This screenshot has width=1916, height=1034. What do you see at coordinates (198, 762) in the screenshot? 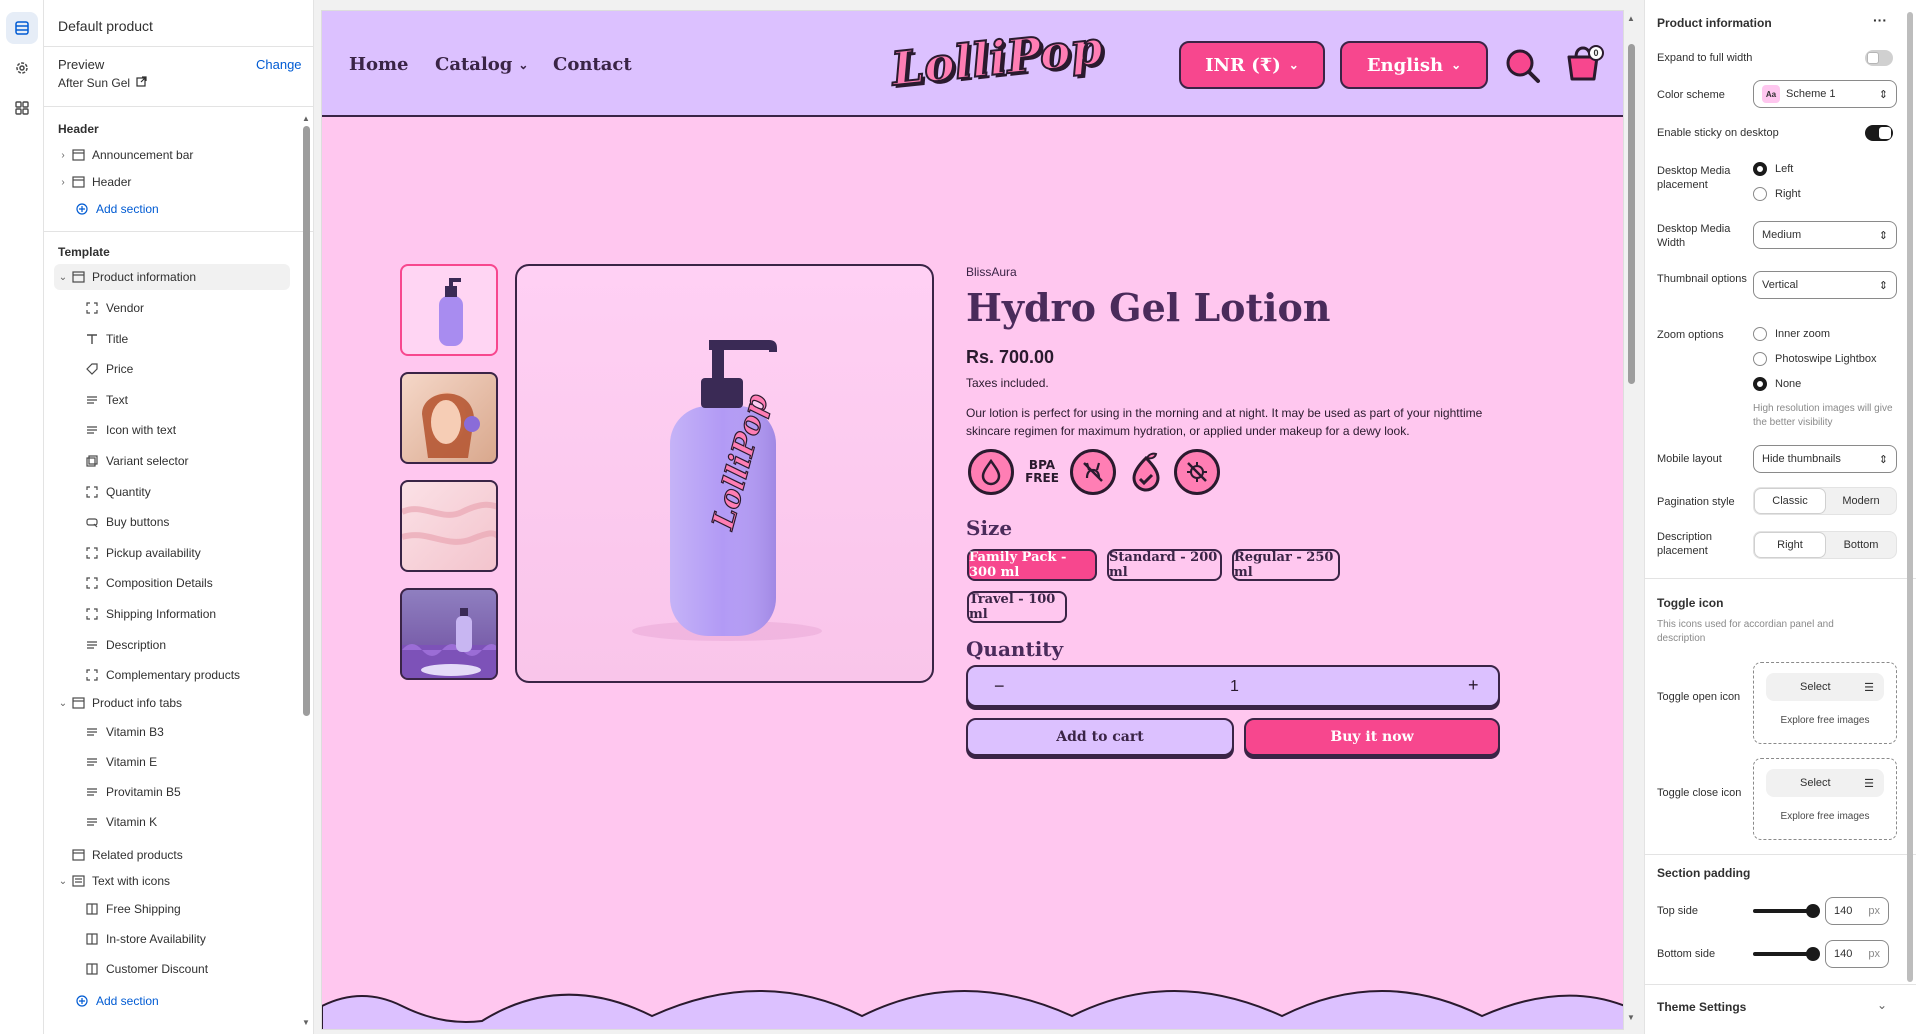
I see `tree-block-item: Vitamin E` at bounding box center [198, 762].